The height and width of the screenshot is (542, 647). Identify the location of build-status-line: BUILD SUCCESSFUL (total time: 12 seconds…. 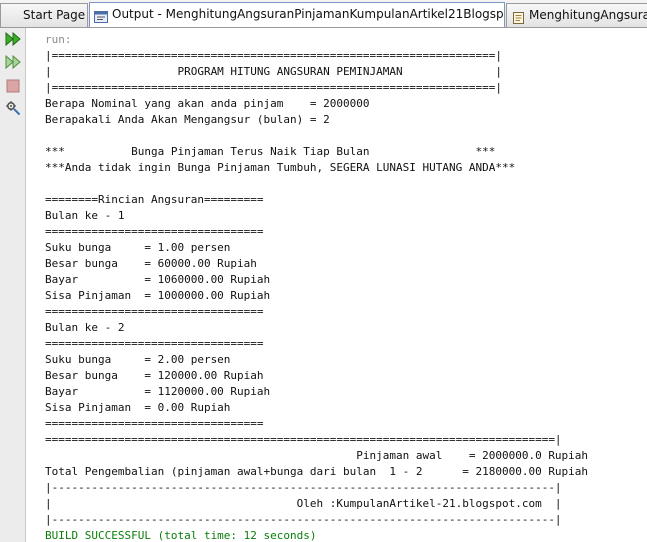
(181, 535).